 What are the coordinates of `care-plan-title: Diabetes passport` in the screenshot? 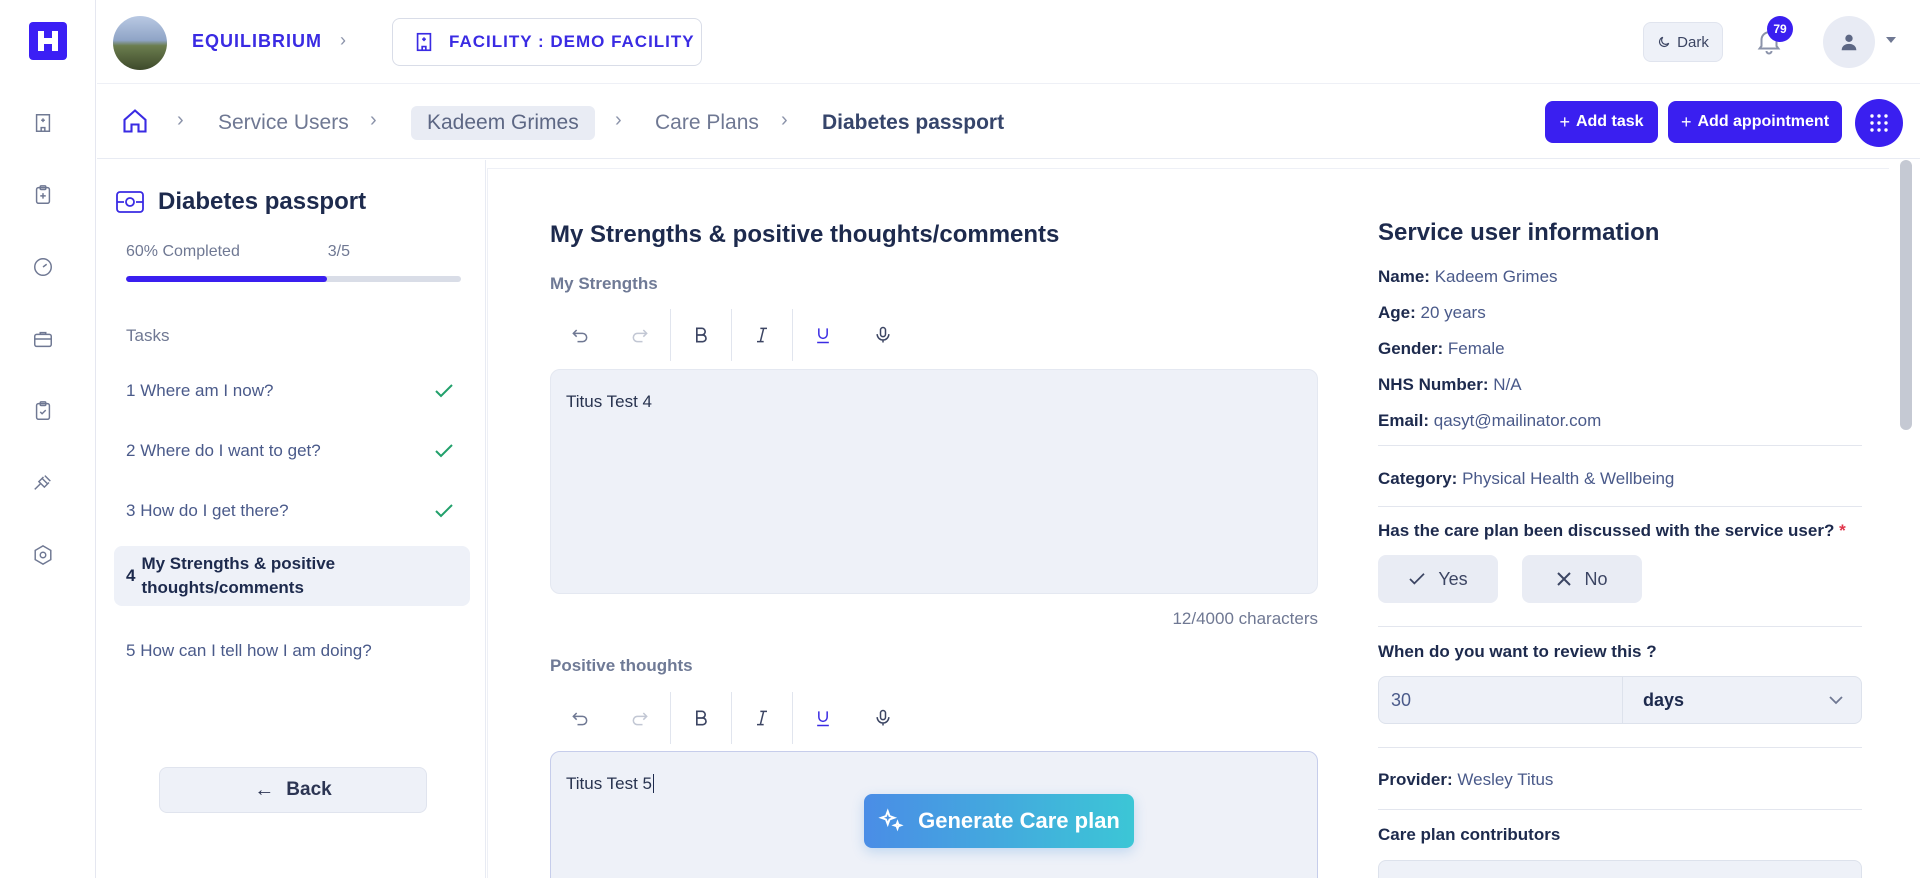 It's located at (241, 202).